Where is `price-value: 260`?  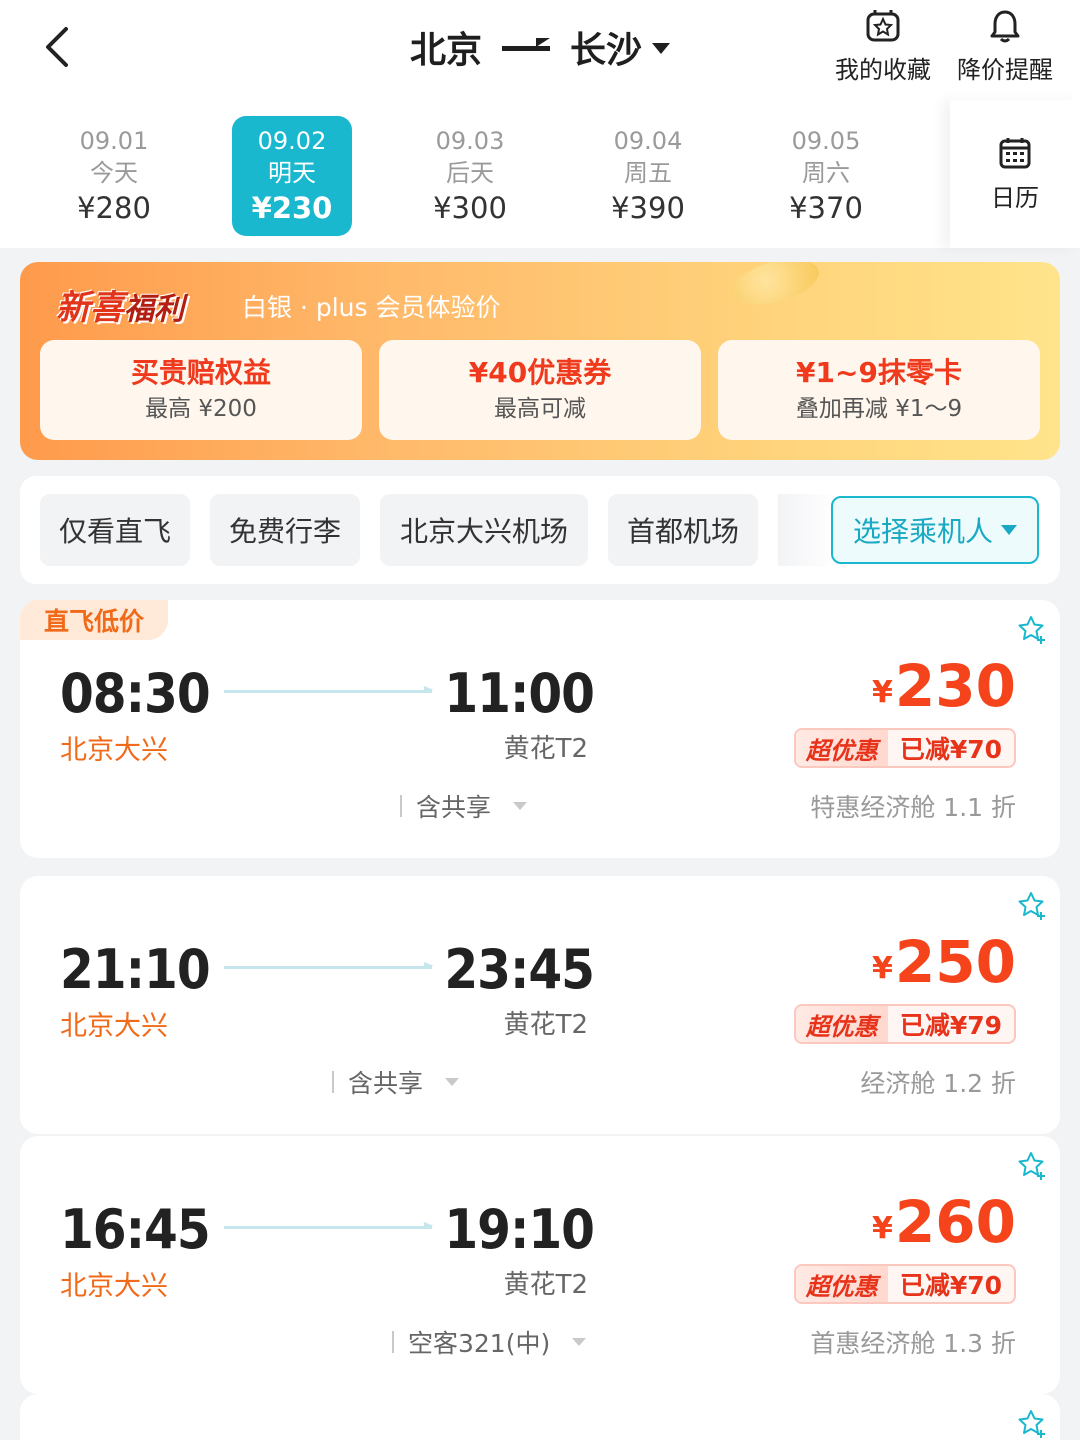
price-value: 260 is located at coordinates (955, 1222).